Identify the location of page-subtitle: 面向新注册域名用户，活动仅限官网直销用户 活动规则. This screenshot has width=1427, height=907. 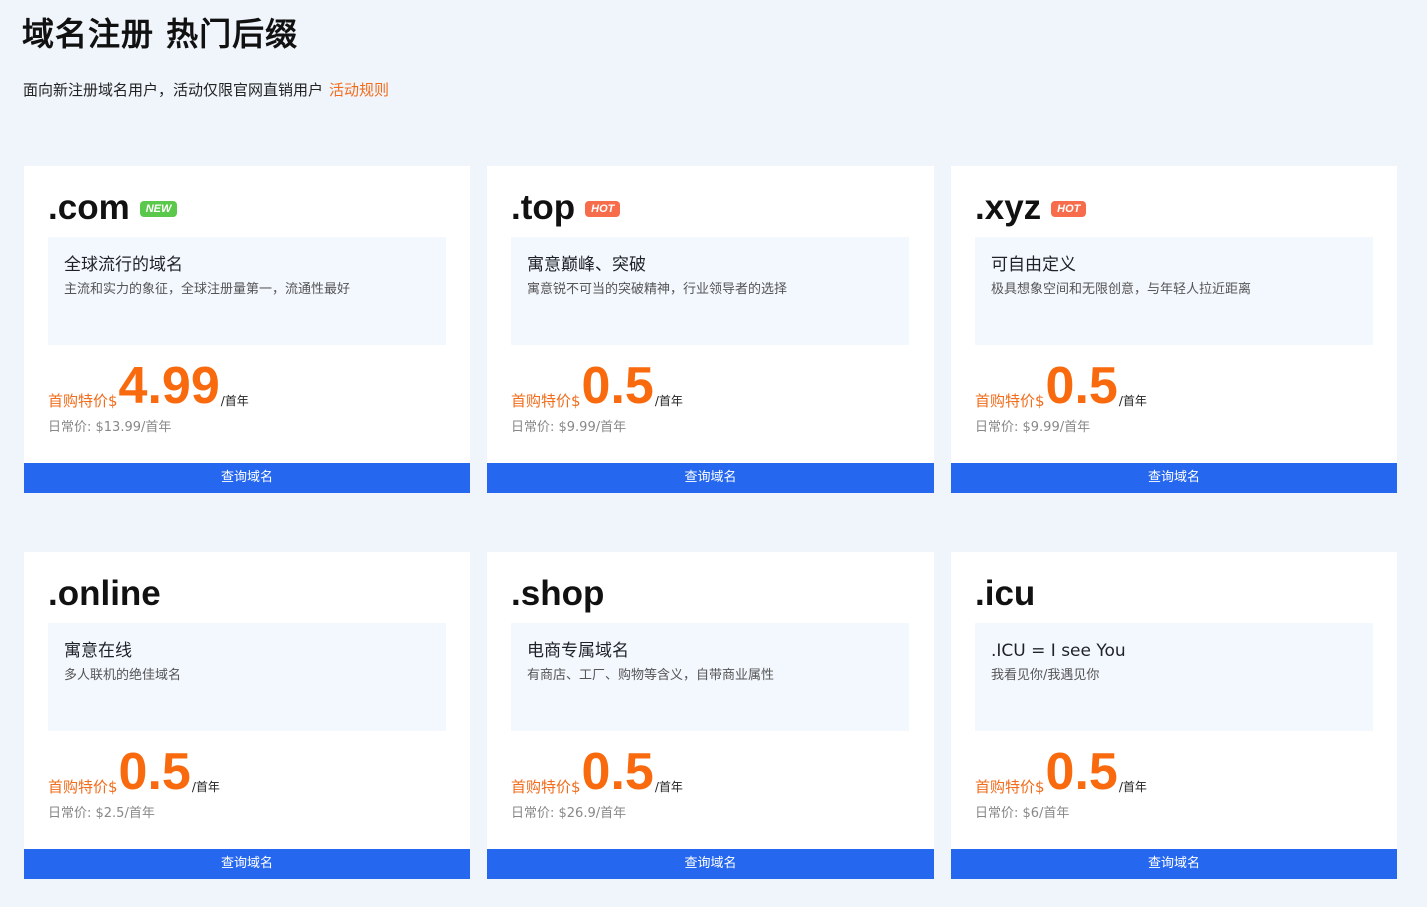
(206, 90).